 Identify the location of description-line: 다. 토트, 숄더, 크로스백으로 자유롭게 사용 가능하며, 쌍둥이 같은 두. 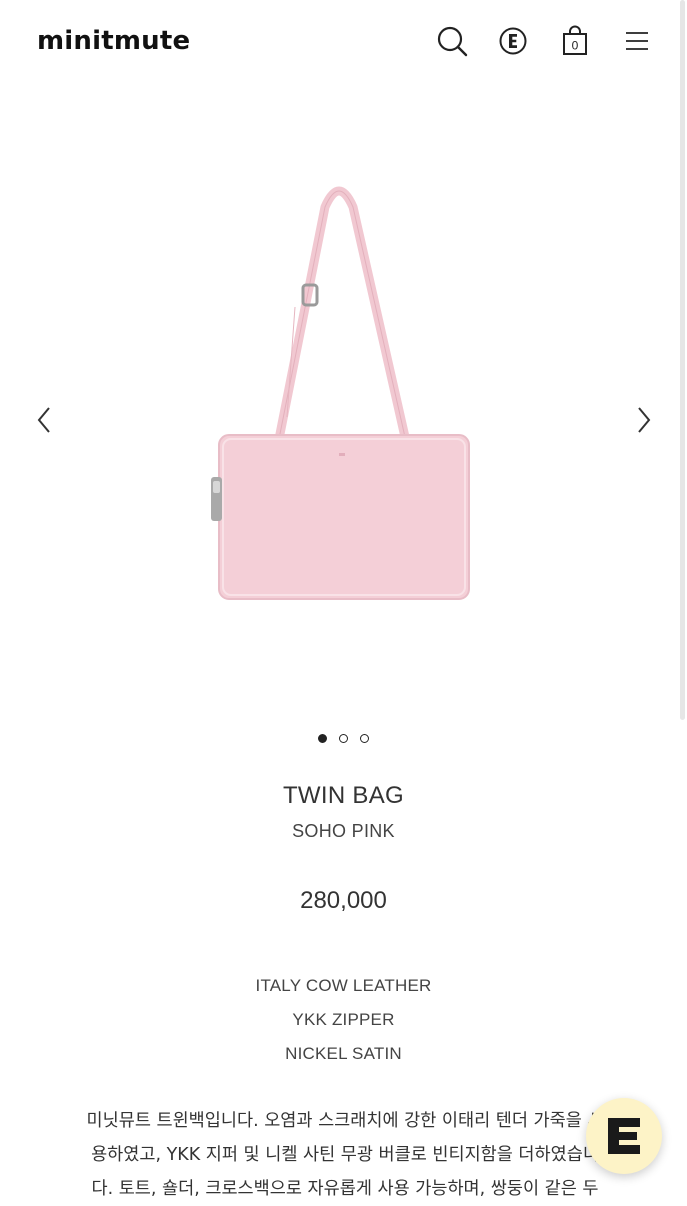
(345, 1189).